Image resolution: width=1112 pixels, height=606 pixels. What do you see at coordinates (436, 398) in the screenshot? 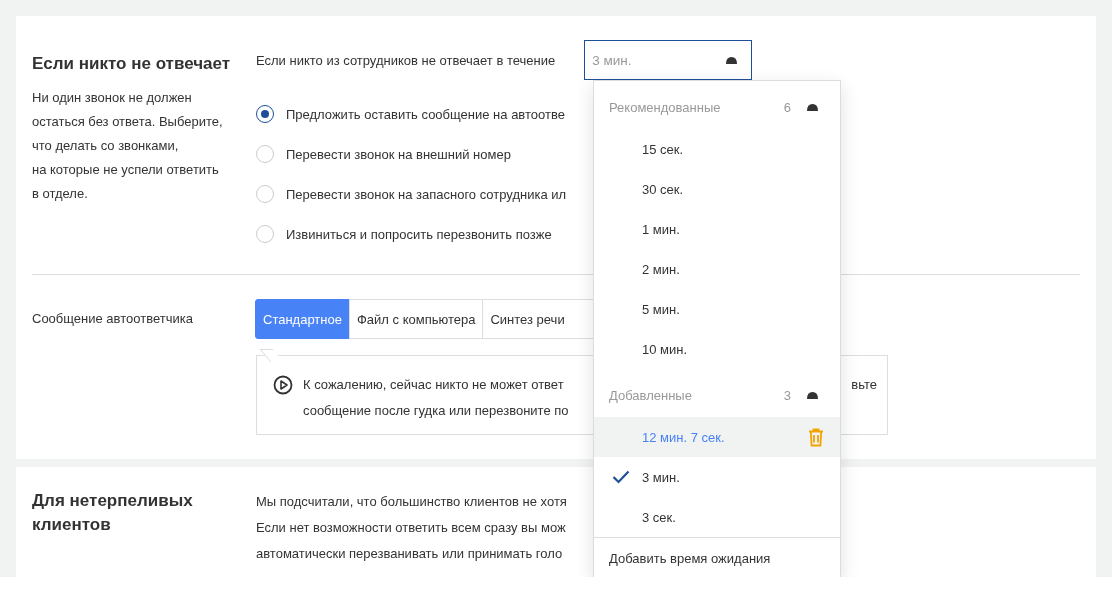
I see `message-text: К сожалению, сейчас никто не может ответ сообщение после гудка или перезвоните по` at bounding box center [436, 398].